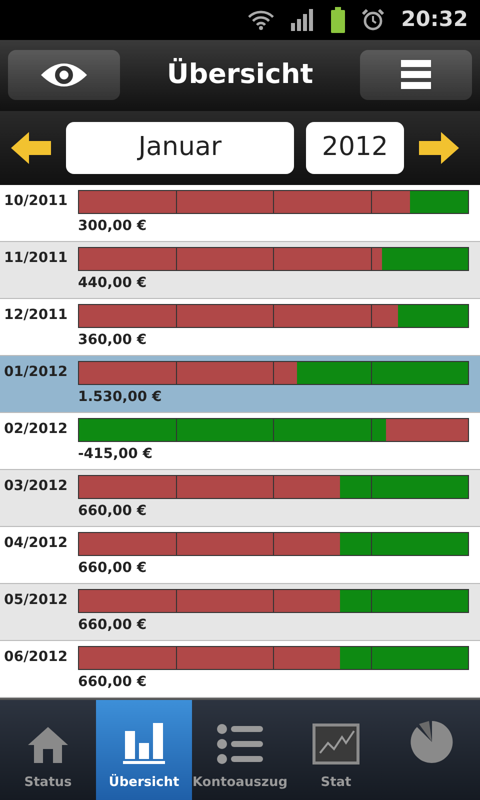 The height and width of the screenshot is (800, 480). I want to click on month-row: 03/2012 660,00 €, so click(240, 498).